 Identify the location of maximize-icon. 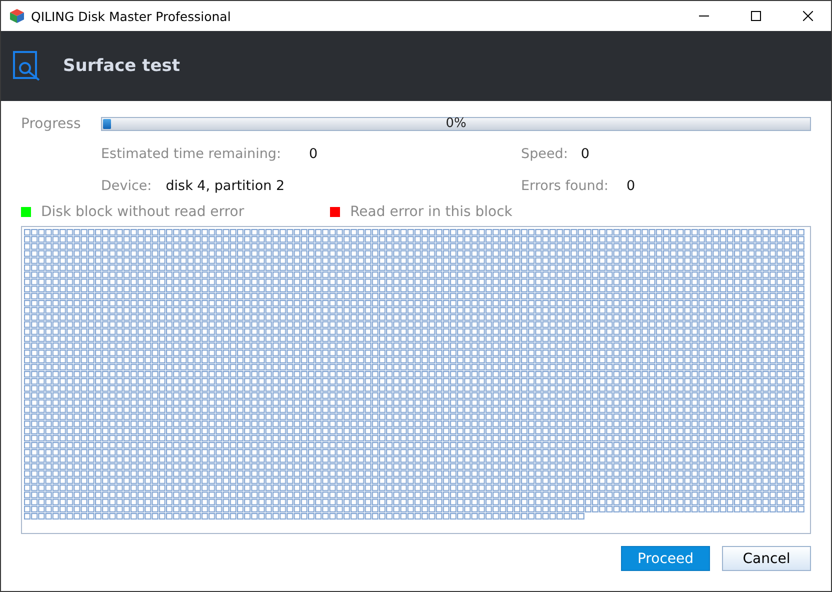
(756, 16).